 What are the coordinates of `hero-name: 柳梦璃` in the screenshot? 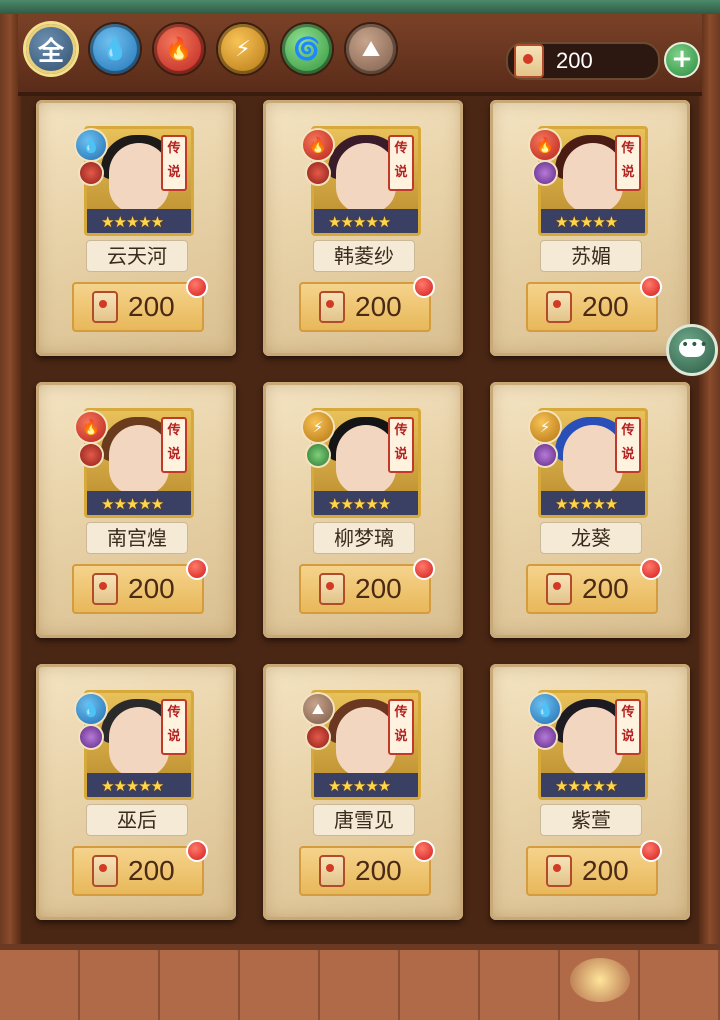 It's located at (364, 538).